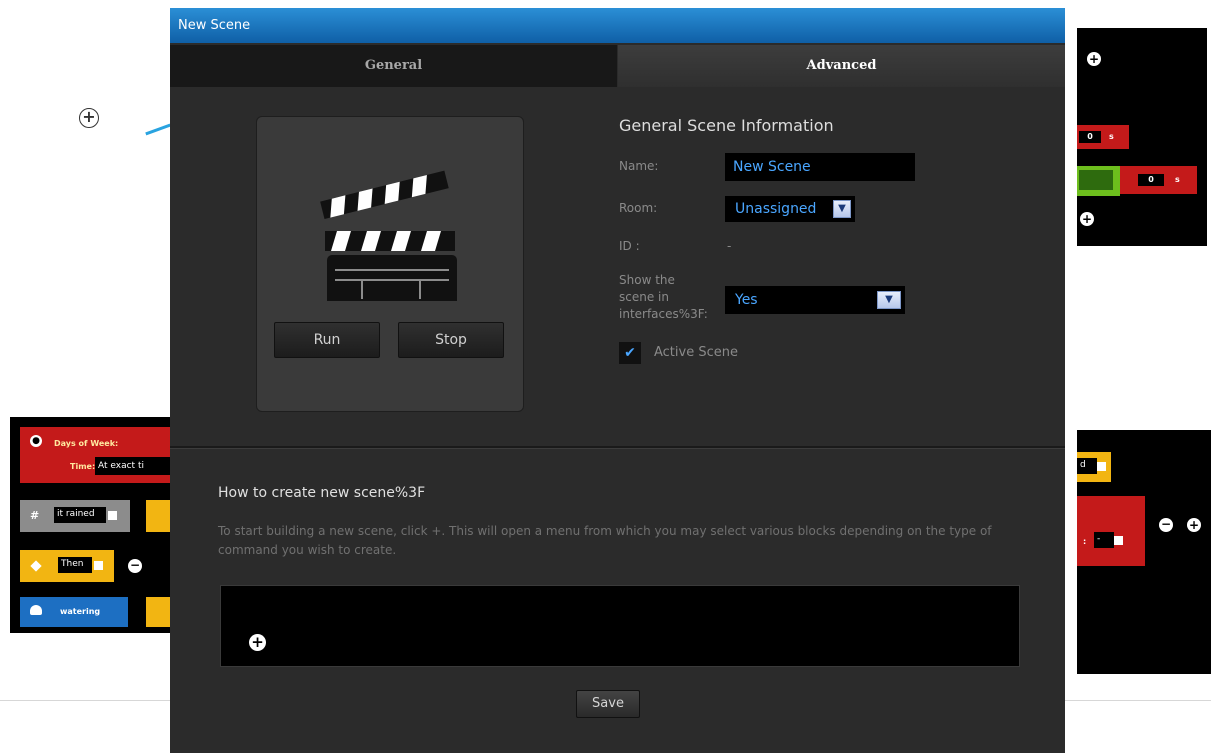 Image resolution: width=1211 pixels, height=753 pixels. Describe the element at coordinates (620, 626) in the screenshot. I see `scene-builder-canvas: +` at that location.